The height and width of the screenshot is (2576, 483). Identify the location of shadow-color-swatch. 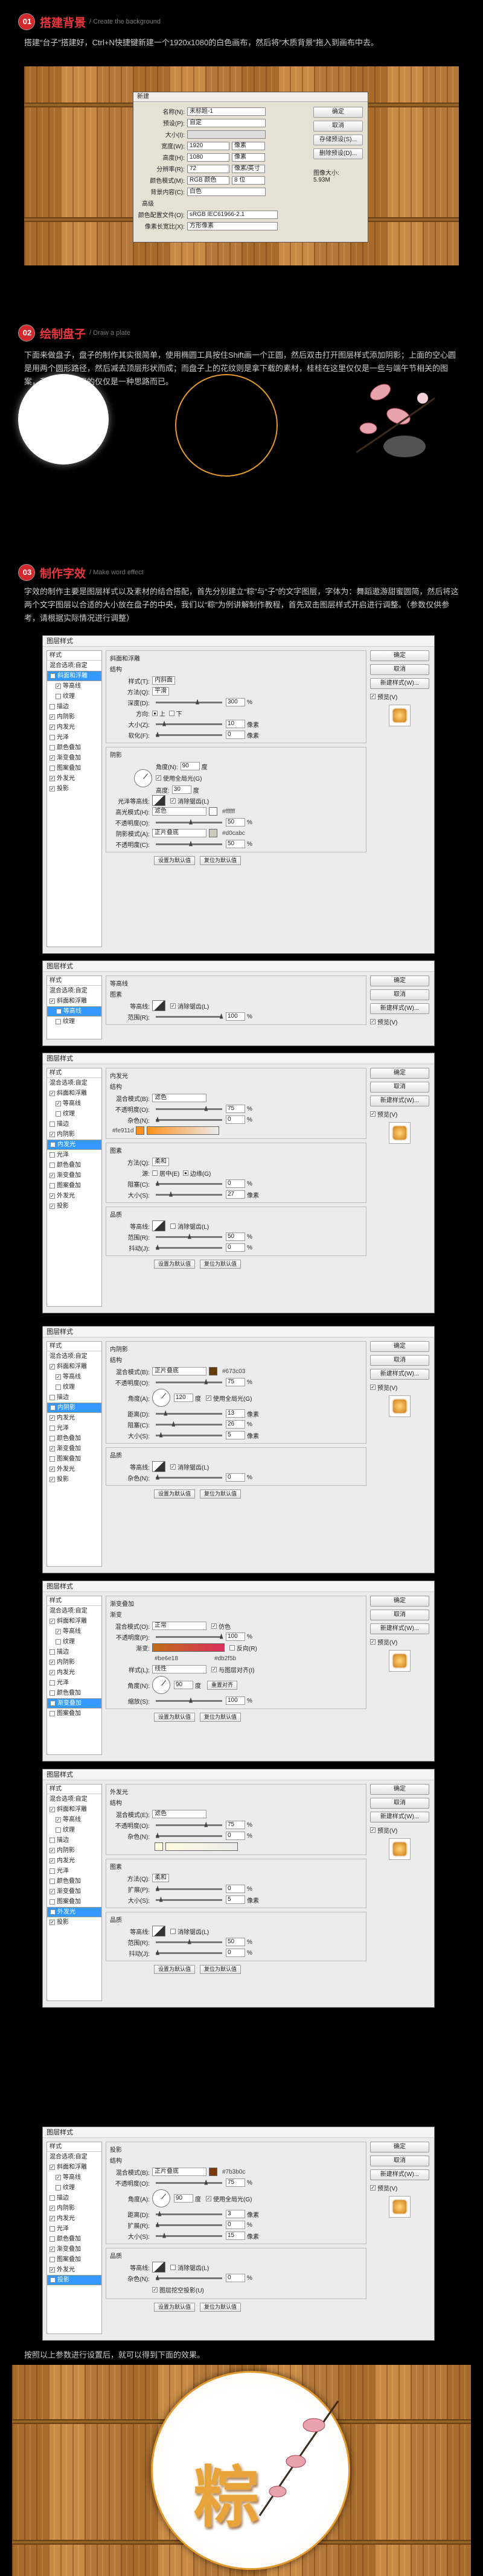
(213, 1371).